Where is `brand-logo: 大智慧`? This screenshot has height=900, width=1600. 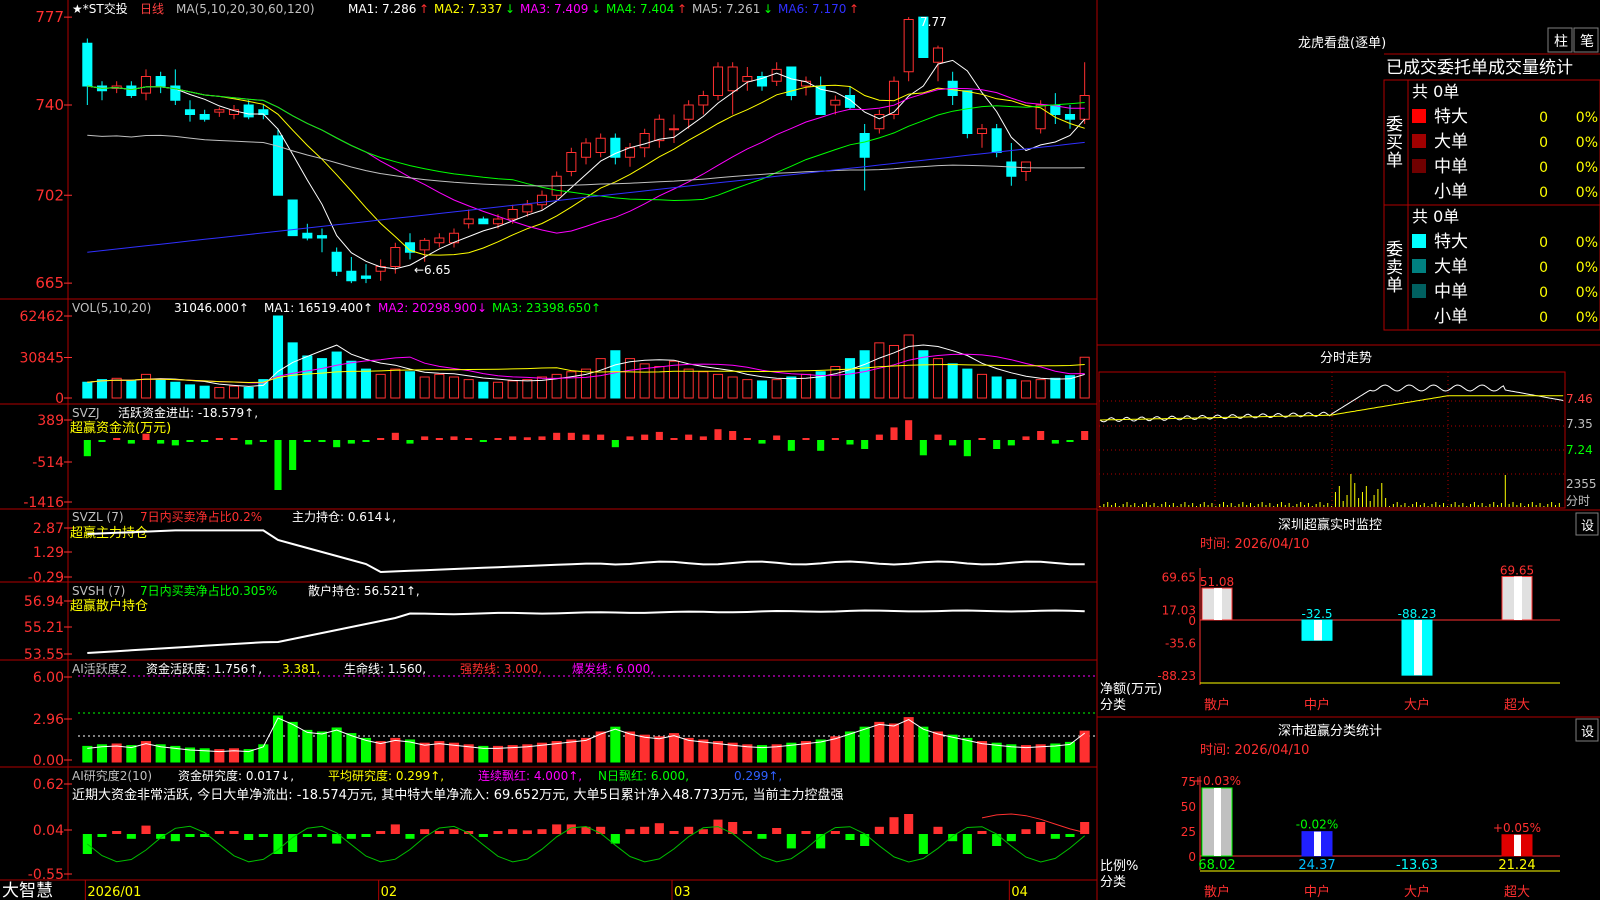 brand-logo: 大智慧 is located at coordinates (27, 890).